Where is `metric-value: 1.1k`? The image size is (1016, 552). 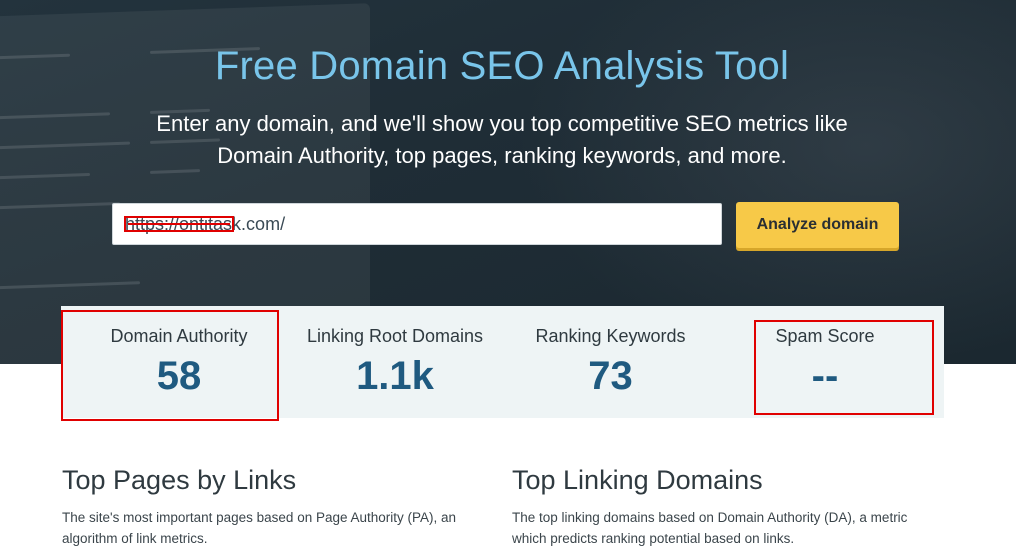 metric-value: 1.1k is located at coordinates (395, 376).